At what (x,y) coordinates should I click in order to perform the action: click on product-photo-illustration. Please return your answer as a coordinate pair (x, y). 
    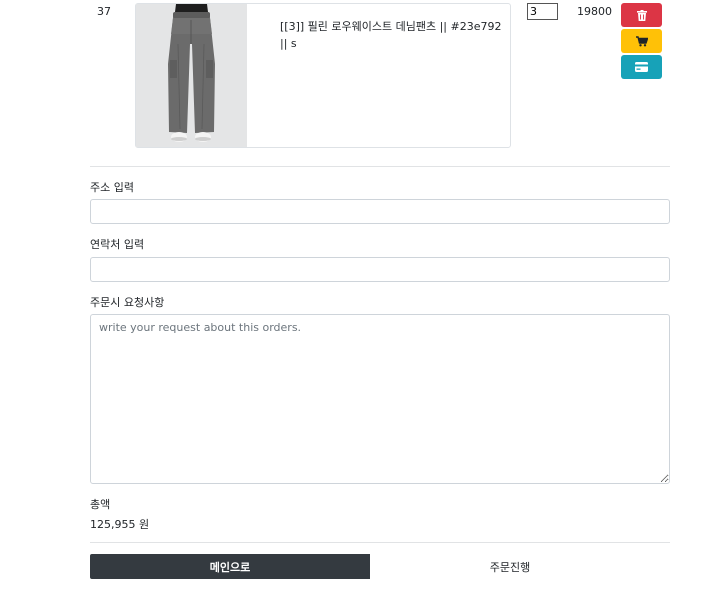
    Looking at the image, I should click on (191, 75).